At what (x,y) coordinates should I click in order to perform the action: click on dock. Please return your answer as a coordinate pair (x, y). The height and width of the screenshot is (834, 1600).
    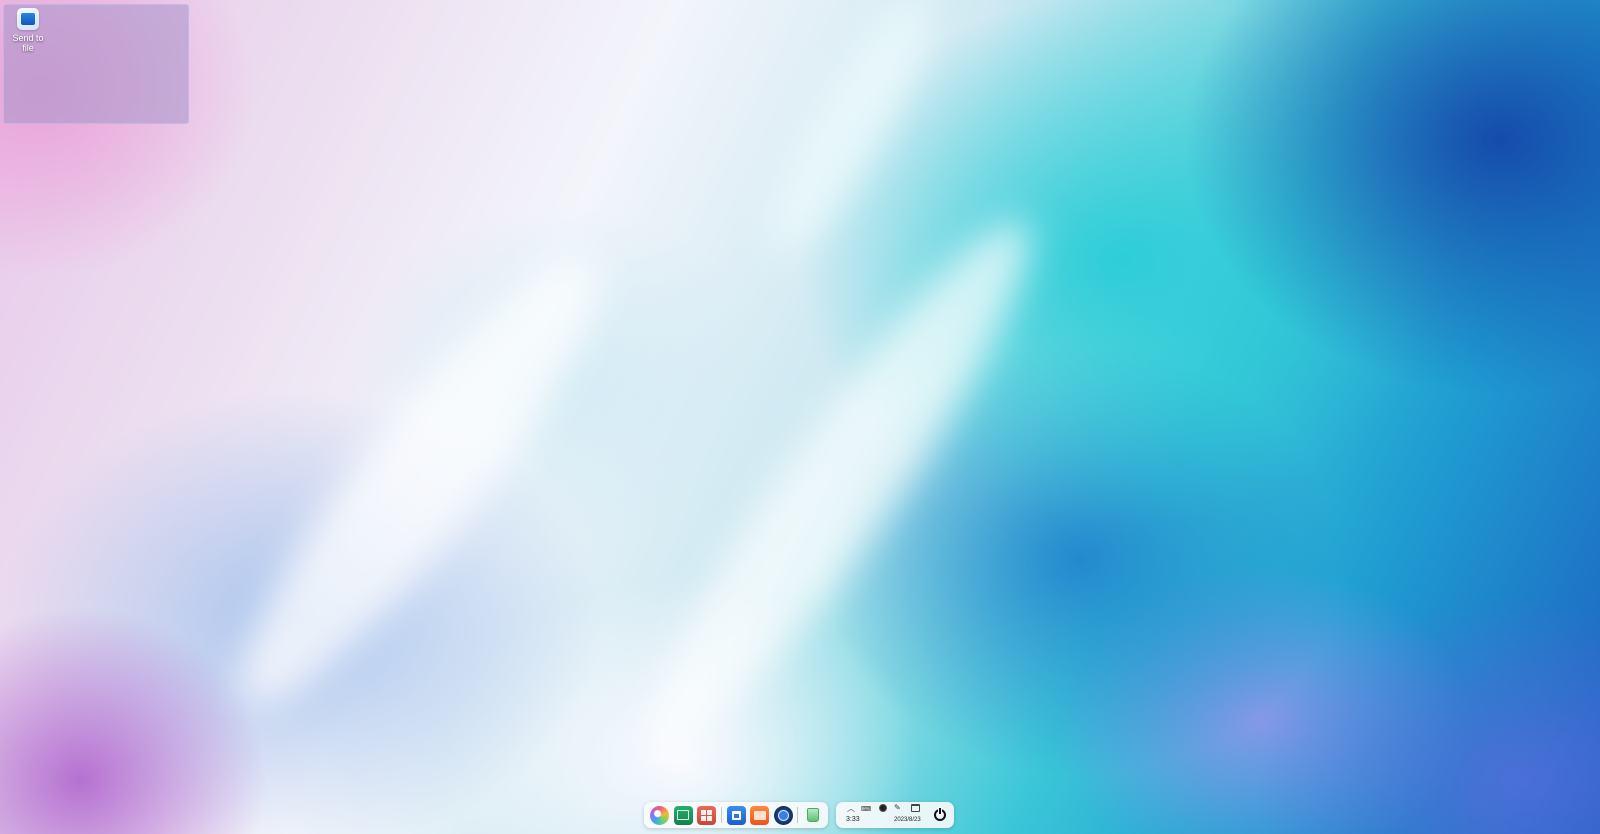
    Looking at the image, I should click on (736, 815).